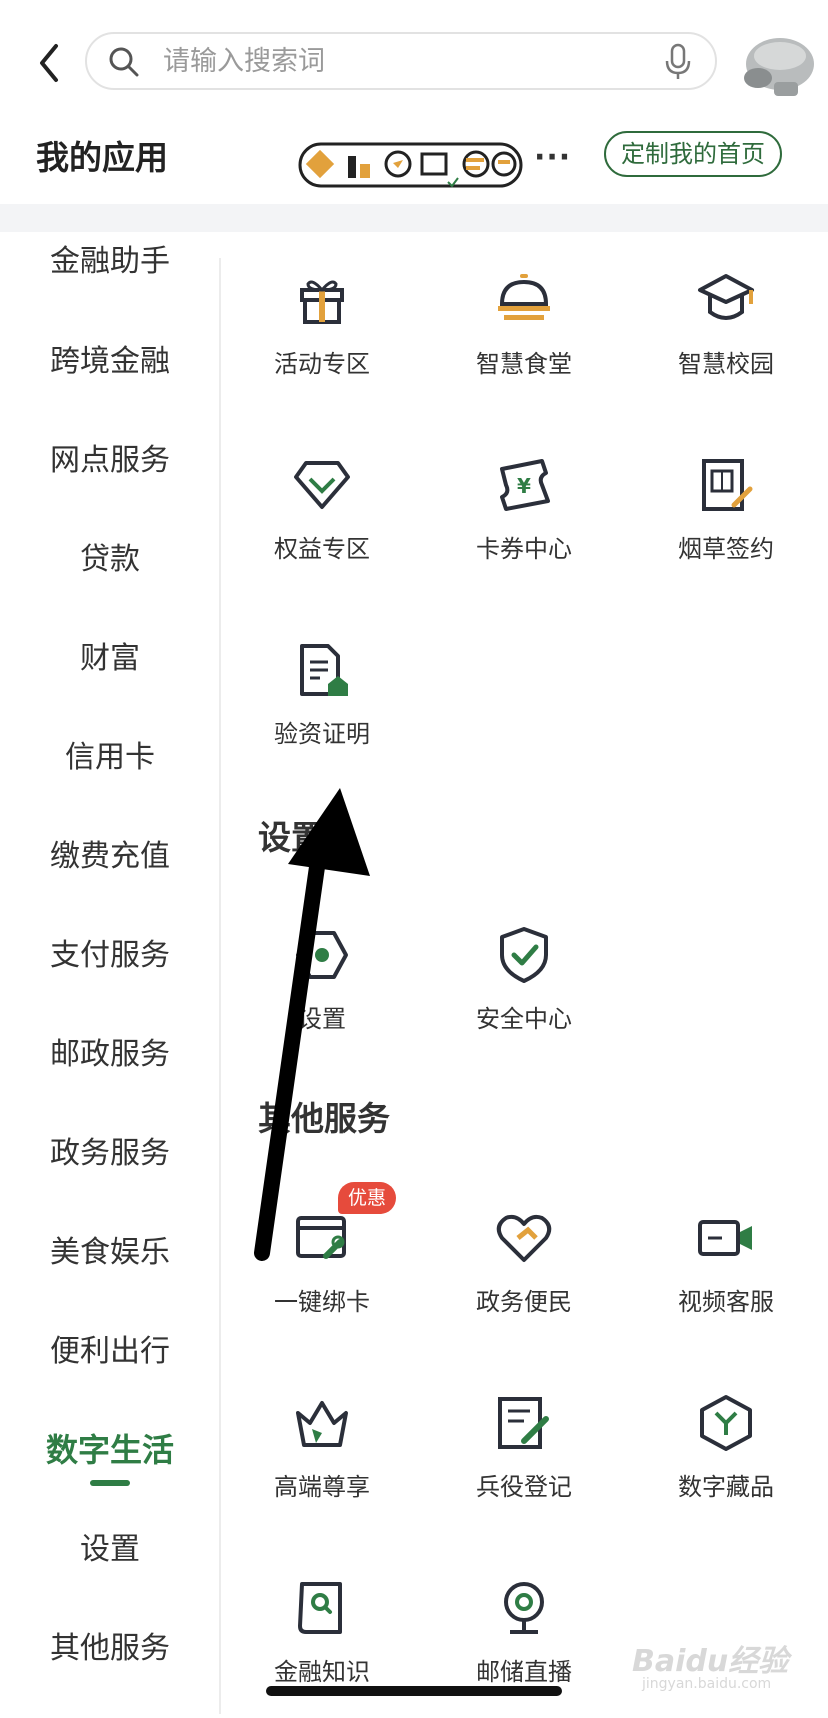 The width and height of the screenshot is (828, 1718). What do you see at coordinates (726, 1278) in the screenshot?
I see `app-video-service: 视频客服` at bounding box center [726, 1278].